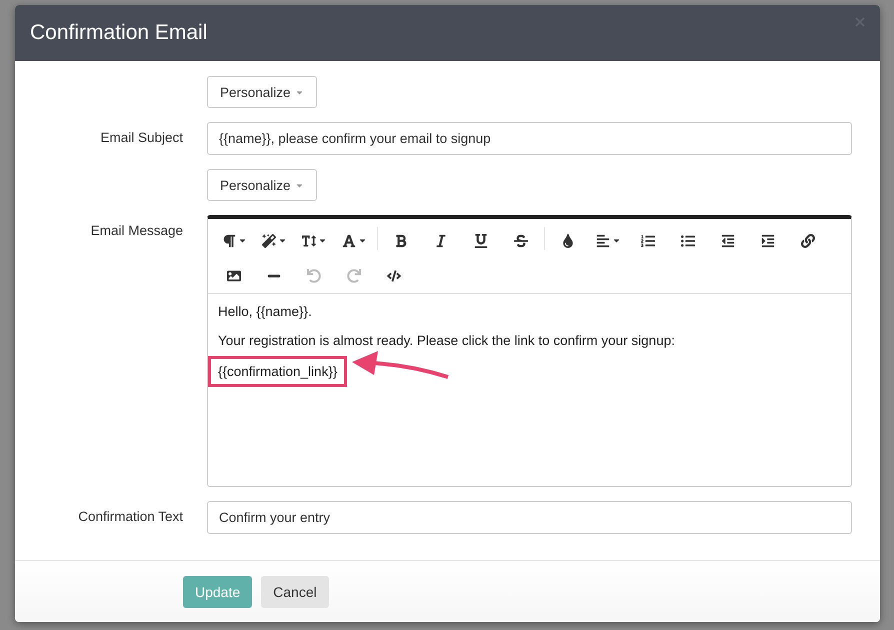 The height and width of the screenshot is (630, 894). What do you see at coordinates (295, 592) in the screenshot?
I see `cancel-button: Cancel` at bounding box center [295, 592].